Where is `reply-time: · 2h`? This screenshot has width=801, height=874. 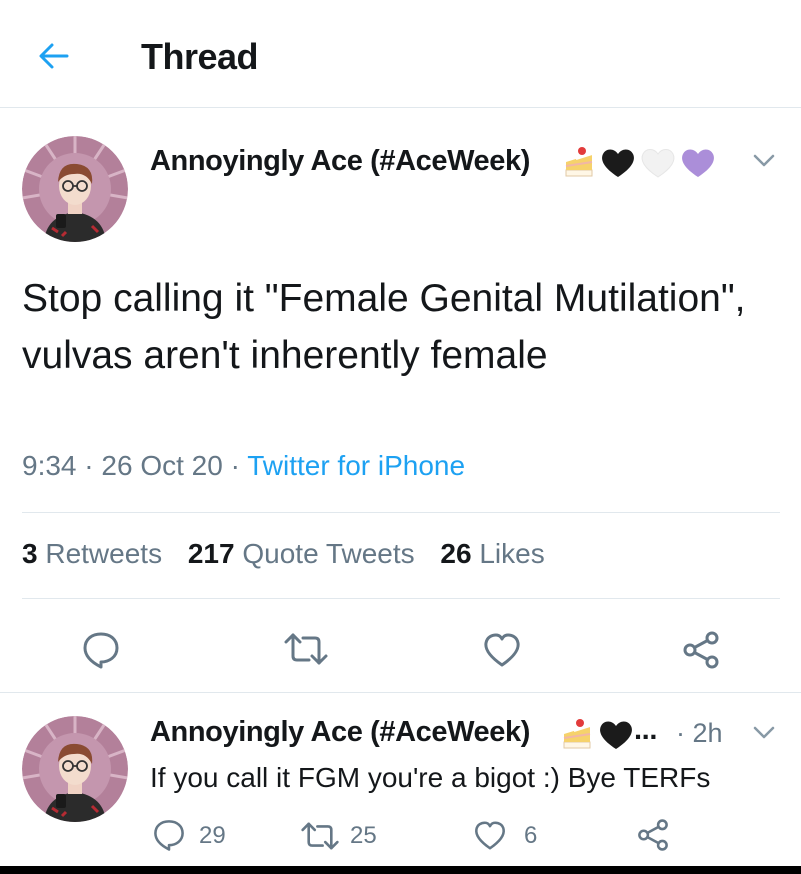 reply-time: · 2h is located at coordinates (699, 733).